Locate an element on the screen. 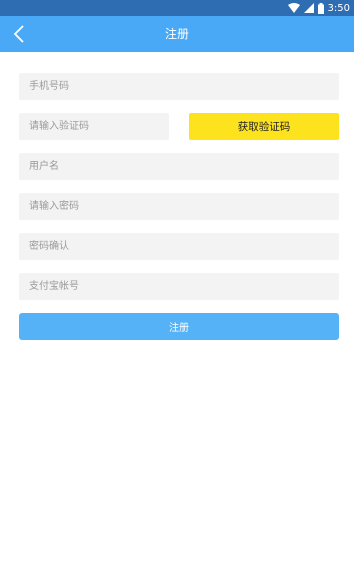  alipay-account-input is located at coordinates (179, 286).